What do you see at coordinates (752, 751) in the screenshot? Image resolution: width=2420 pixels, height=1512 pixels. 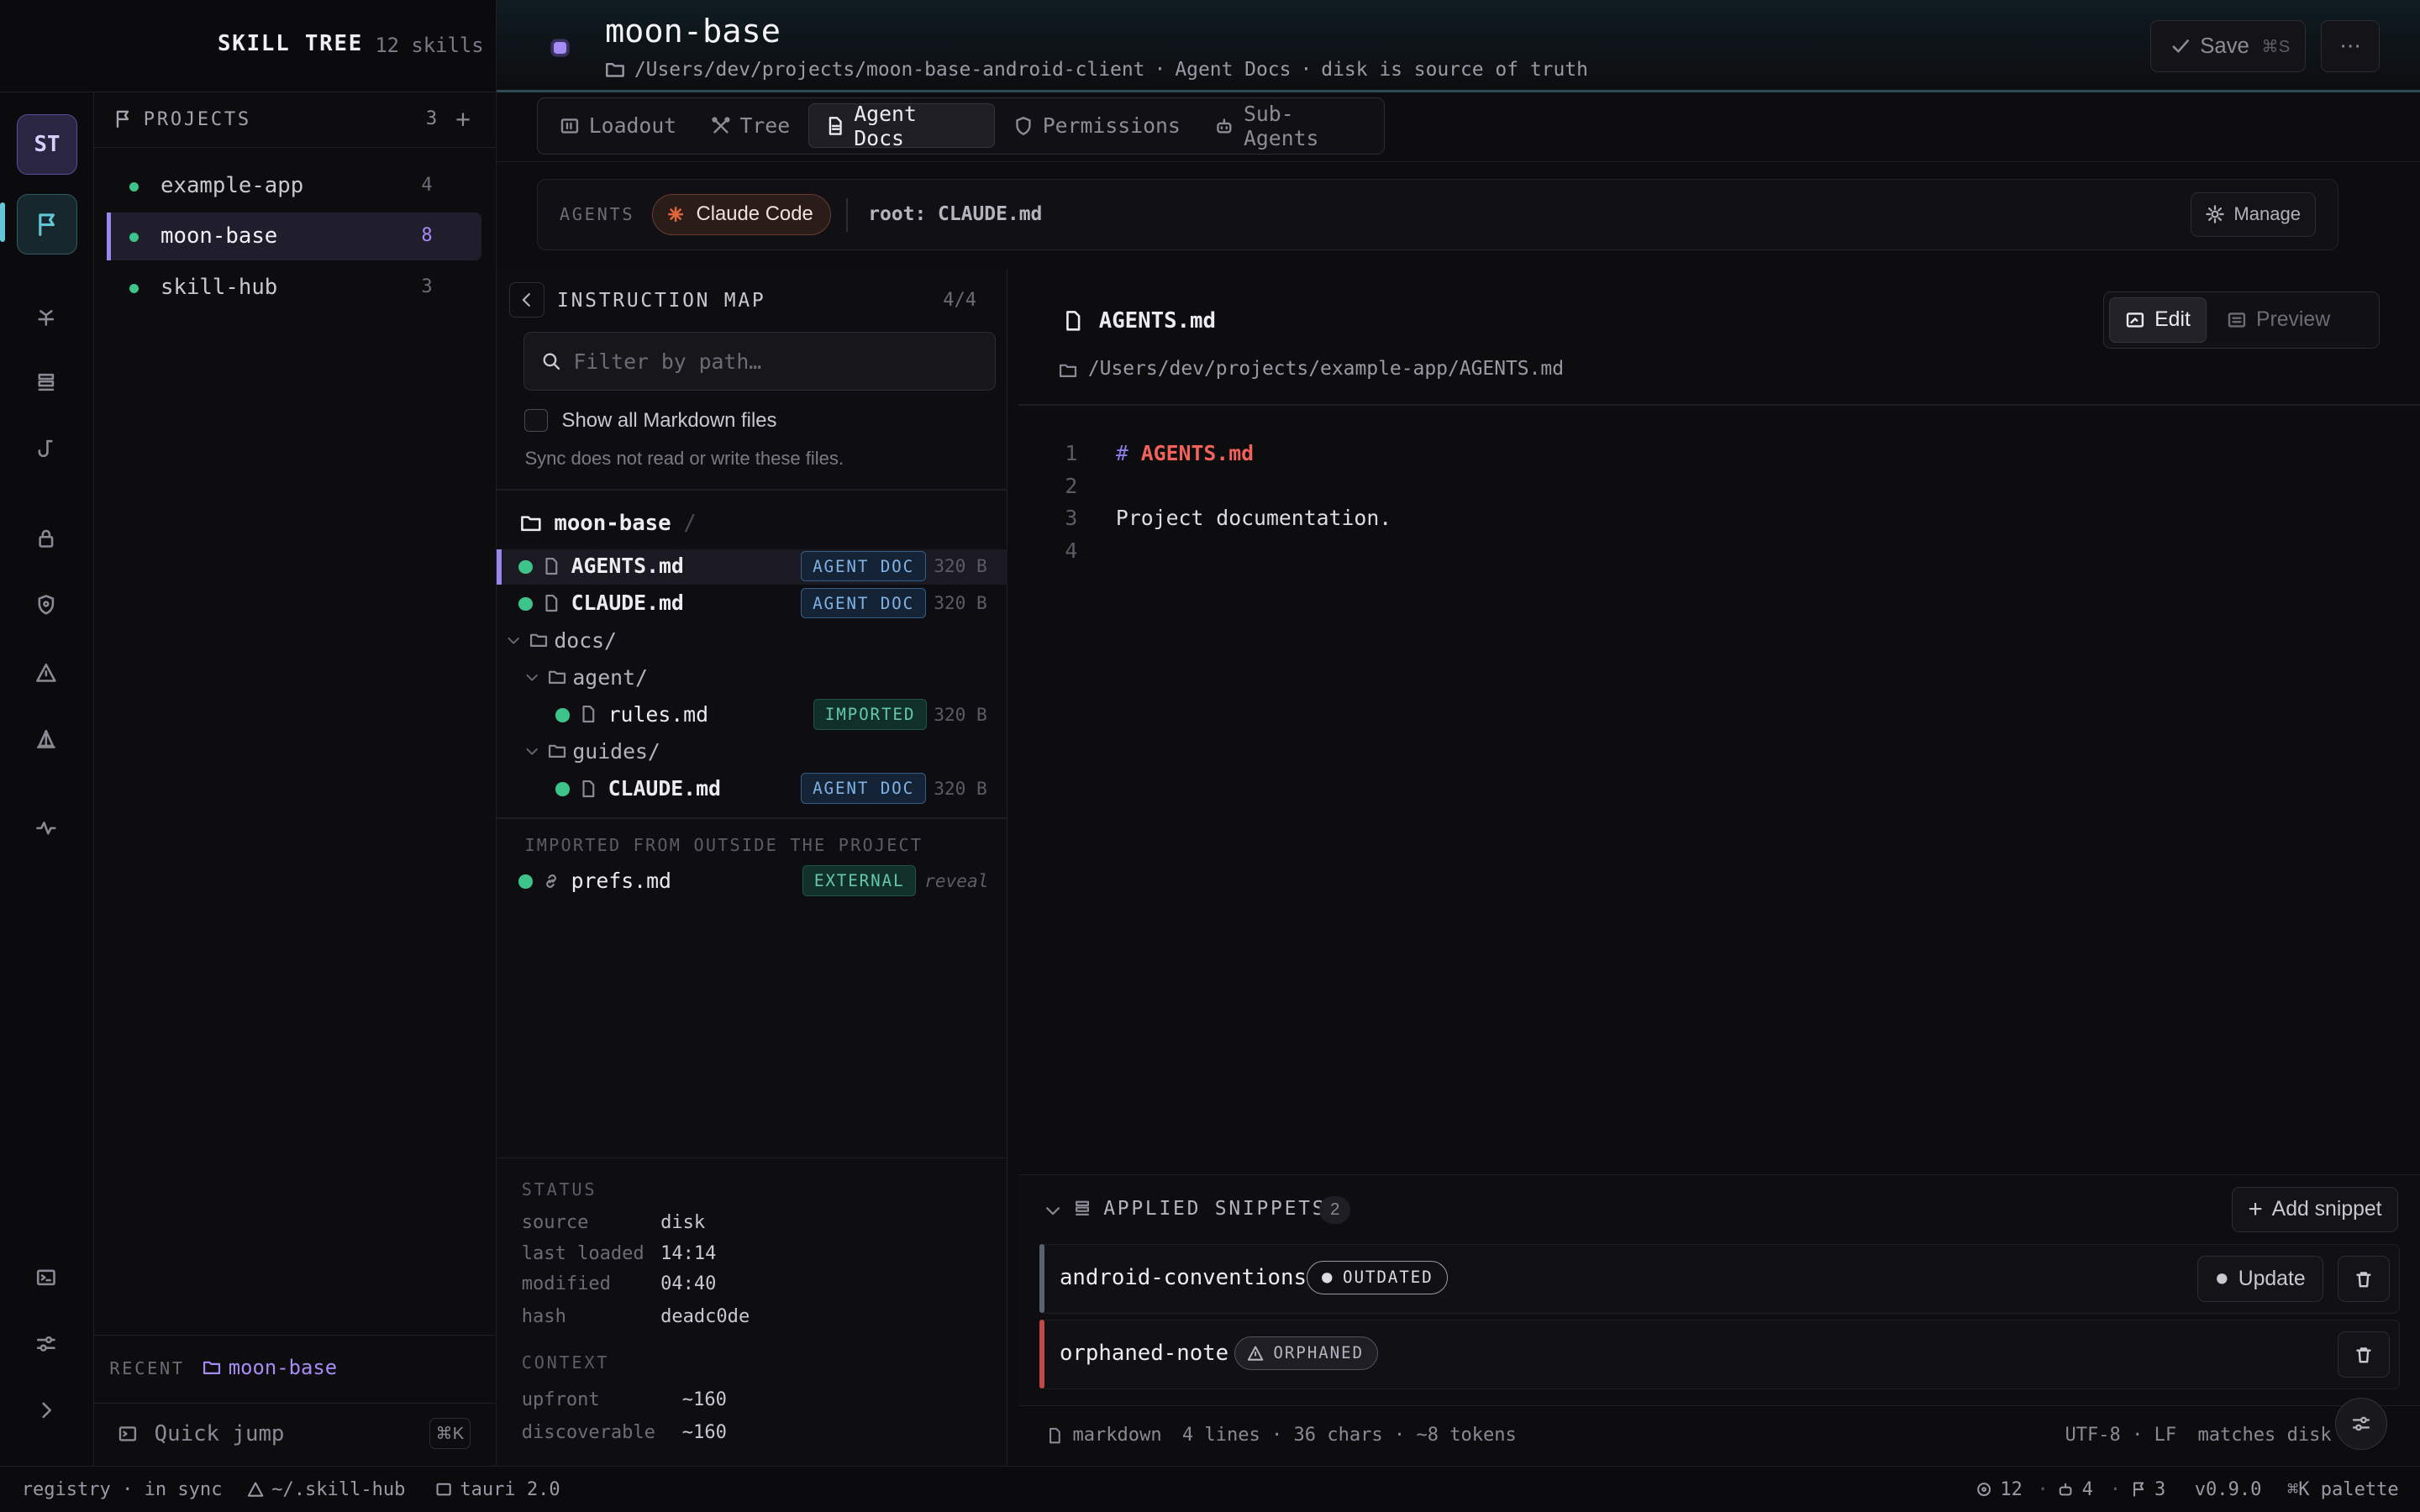 I see `folder-row: guides/` at bounding box center [752, 751].